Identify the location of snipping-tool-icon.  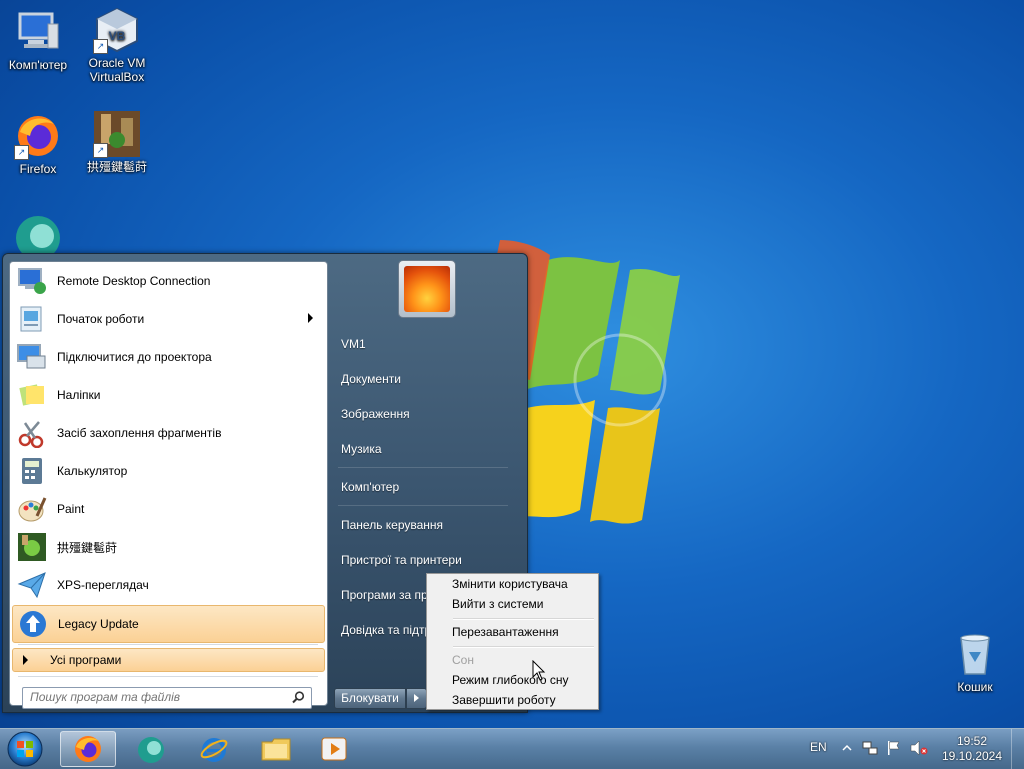
(32, 433).